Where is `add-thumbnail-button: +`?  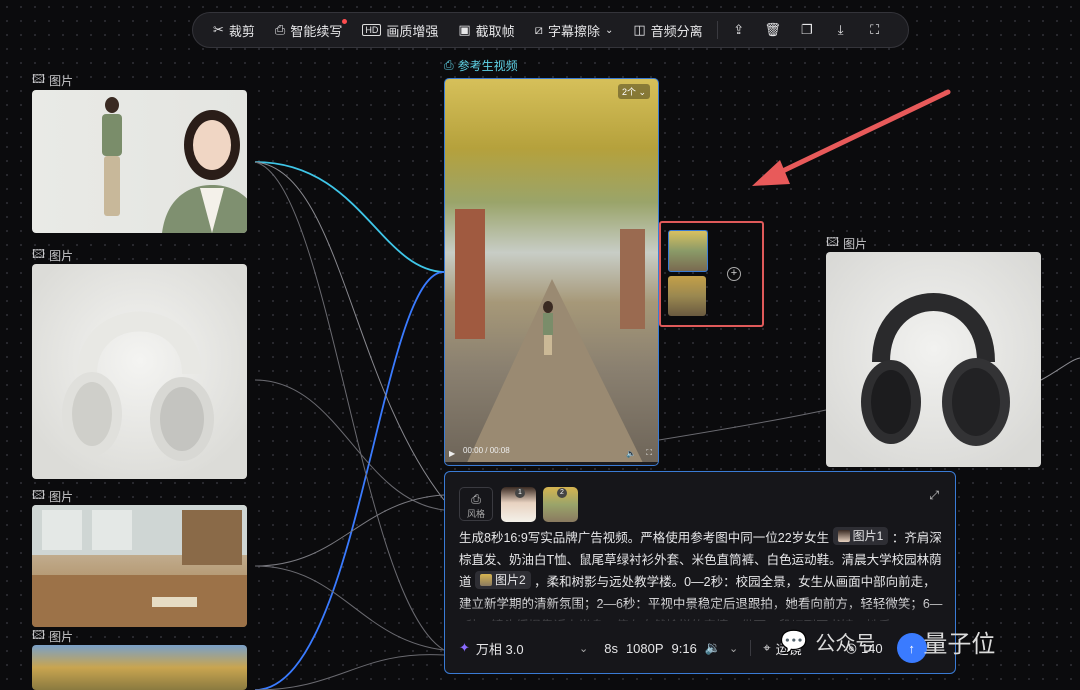
add-thumbnail-button: + is located at coordinates (734, 274).